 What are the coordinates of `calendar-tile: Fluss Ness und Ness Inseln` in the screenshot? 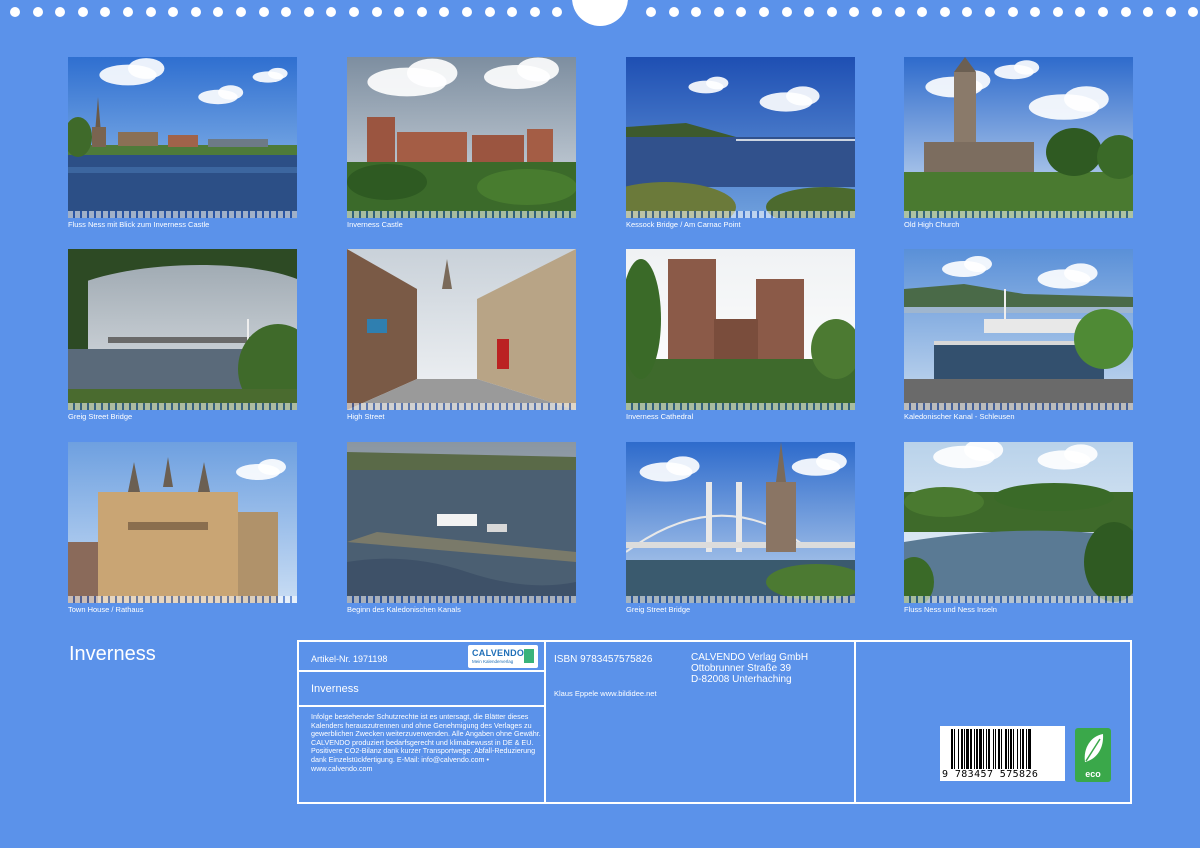 It's located at (1018, 530).